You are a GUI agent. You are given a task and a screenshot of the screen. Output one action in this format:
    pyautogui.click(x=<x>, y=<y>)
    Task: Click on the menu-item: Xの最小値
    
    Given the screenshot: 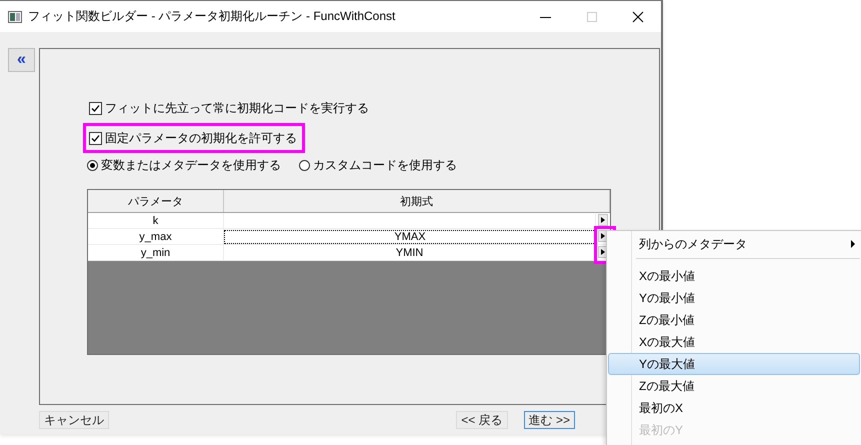 What is the action you would take?
    pyautogui.click(x=734, y=276)
    